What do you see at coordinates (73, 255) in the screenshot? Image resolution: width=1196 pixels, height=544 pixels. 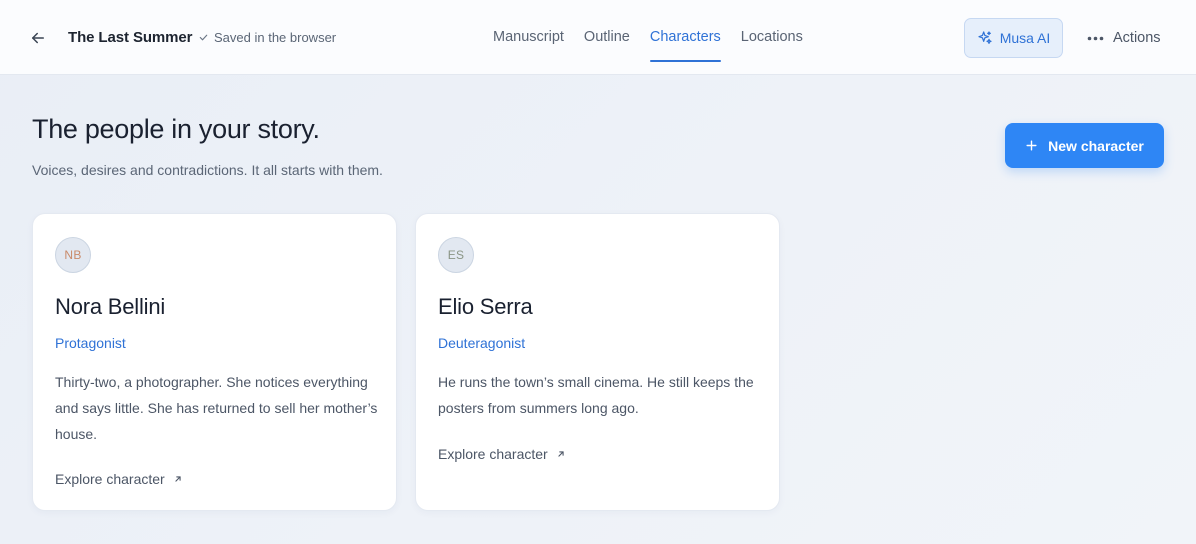 I see `avatar: NB` at bounding box center [73, 255].